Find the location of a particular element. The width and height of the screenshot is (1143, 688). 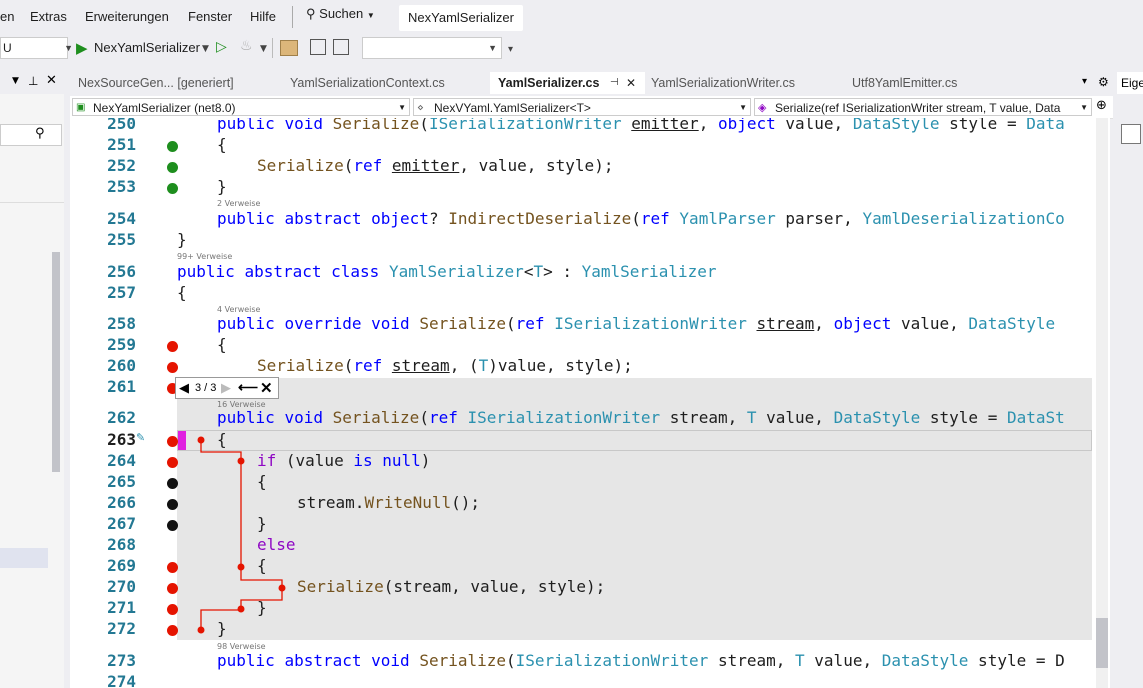

next-icon: ▶ is located at coordinates (226, 388).